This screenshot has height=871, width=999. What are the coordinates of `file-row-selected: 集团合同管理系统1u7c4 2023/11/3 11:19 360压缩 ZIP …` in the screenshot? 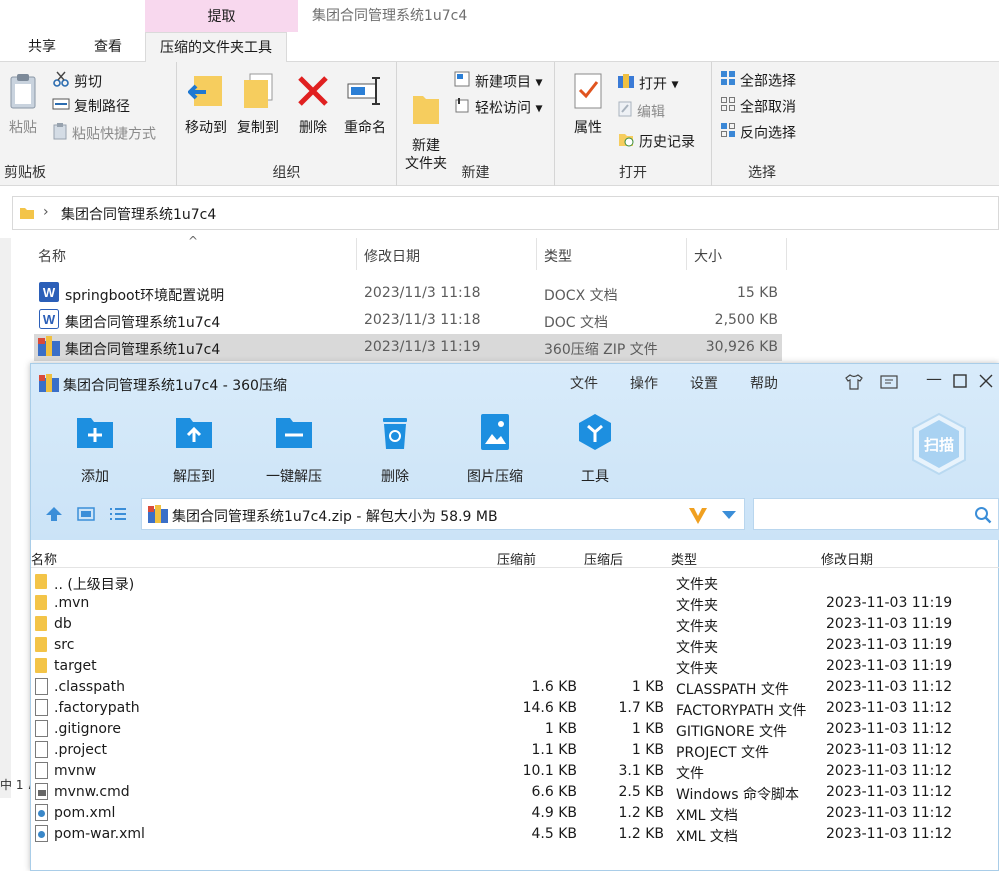 It's located at (408, 347).